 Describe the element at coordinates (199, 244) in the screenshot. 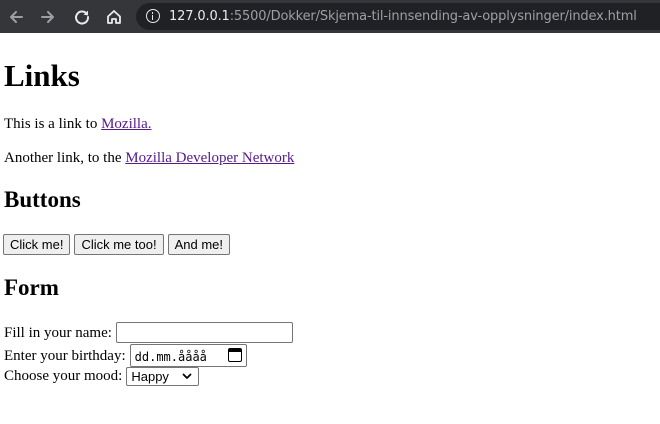

I see `and-me-button: And me!` at that location.